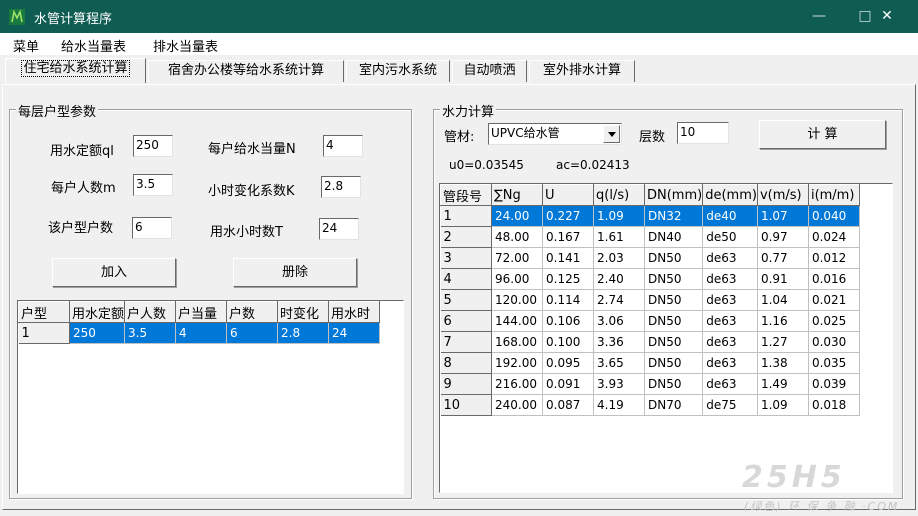  I want to click on persons-input: 3.5, so click(153, 185).